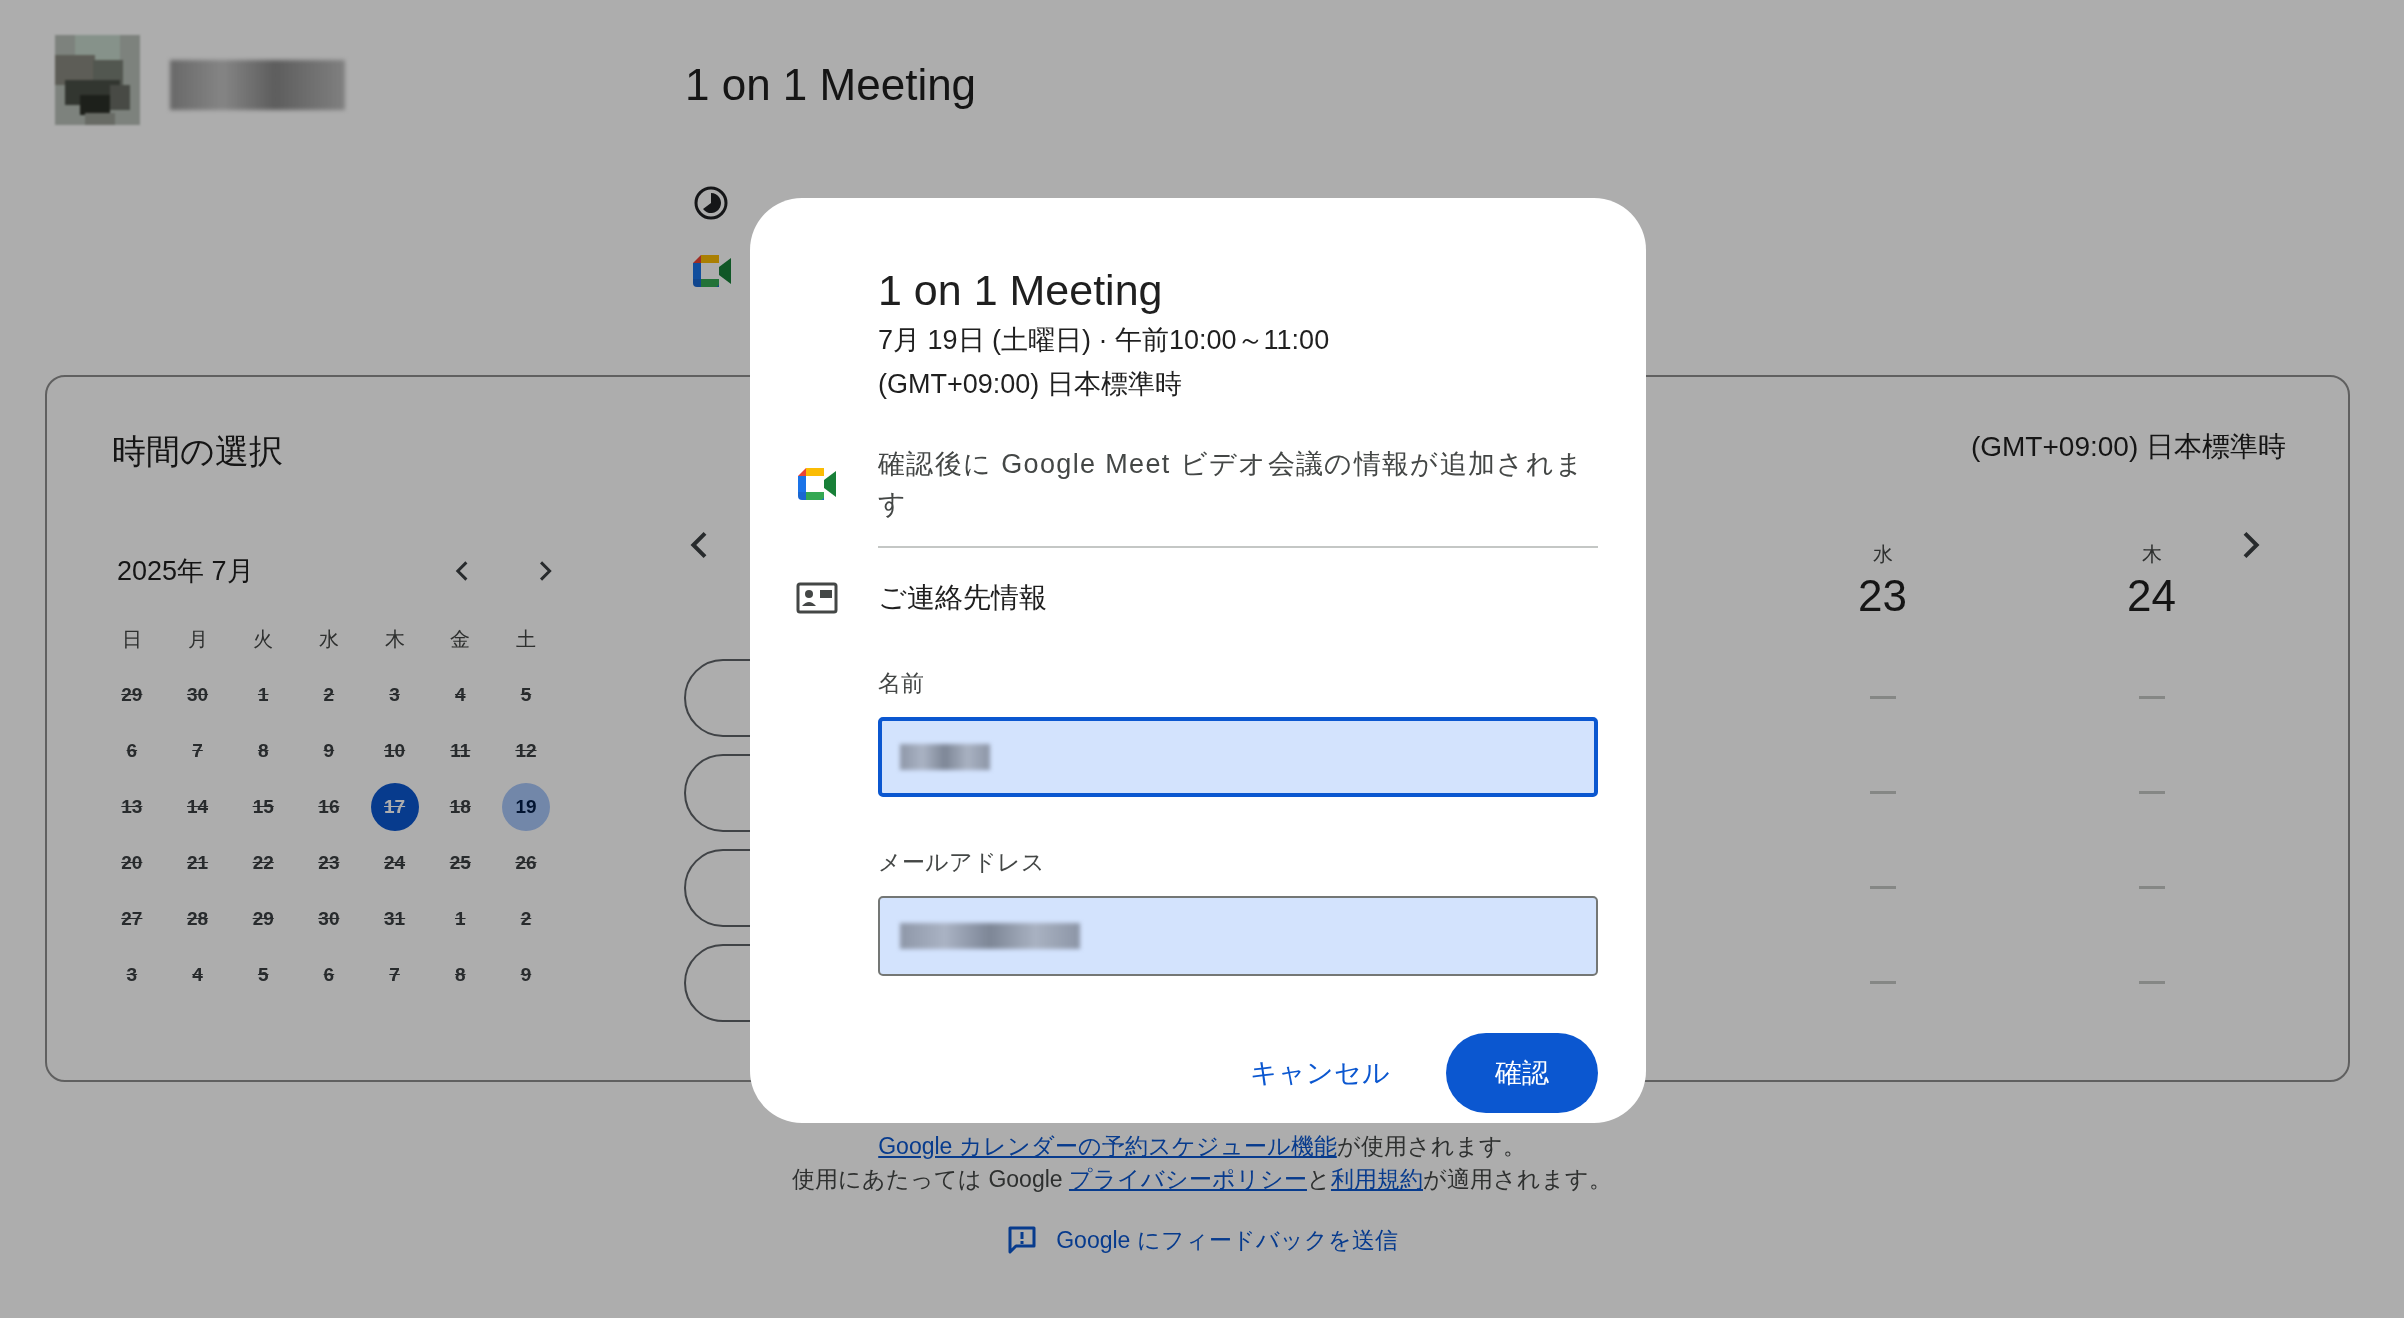  I want to click on feedback-icon, so click(1022, 1240).